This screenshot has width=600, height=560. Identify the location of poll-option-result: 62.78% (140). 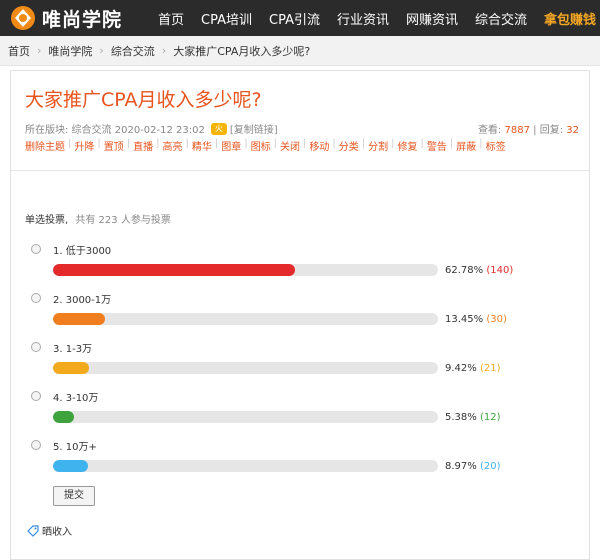
(479, 270).